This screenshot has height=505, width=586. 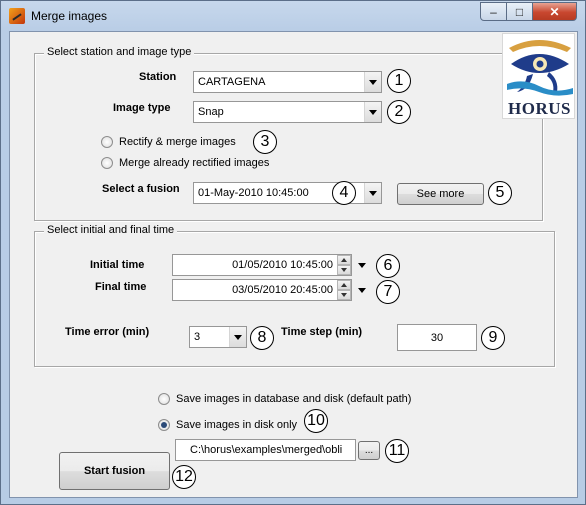 I want to click on time-step-field: 30, so click(x=437, y=337).